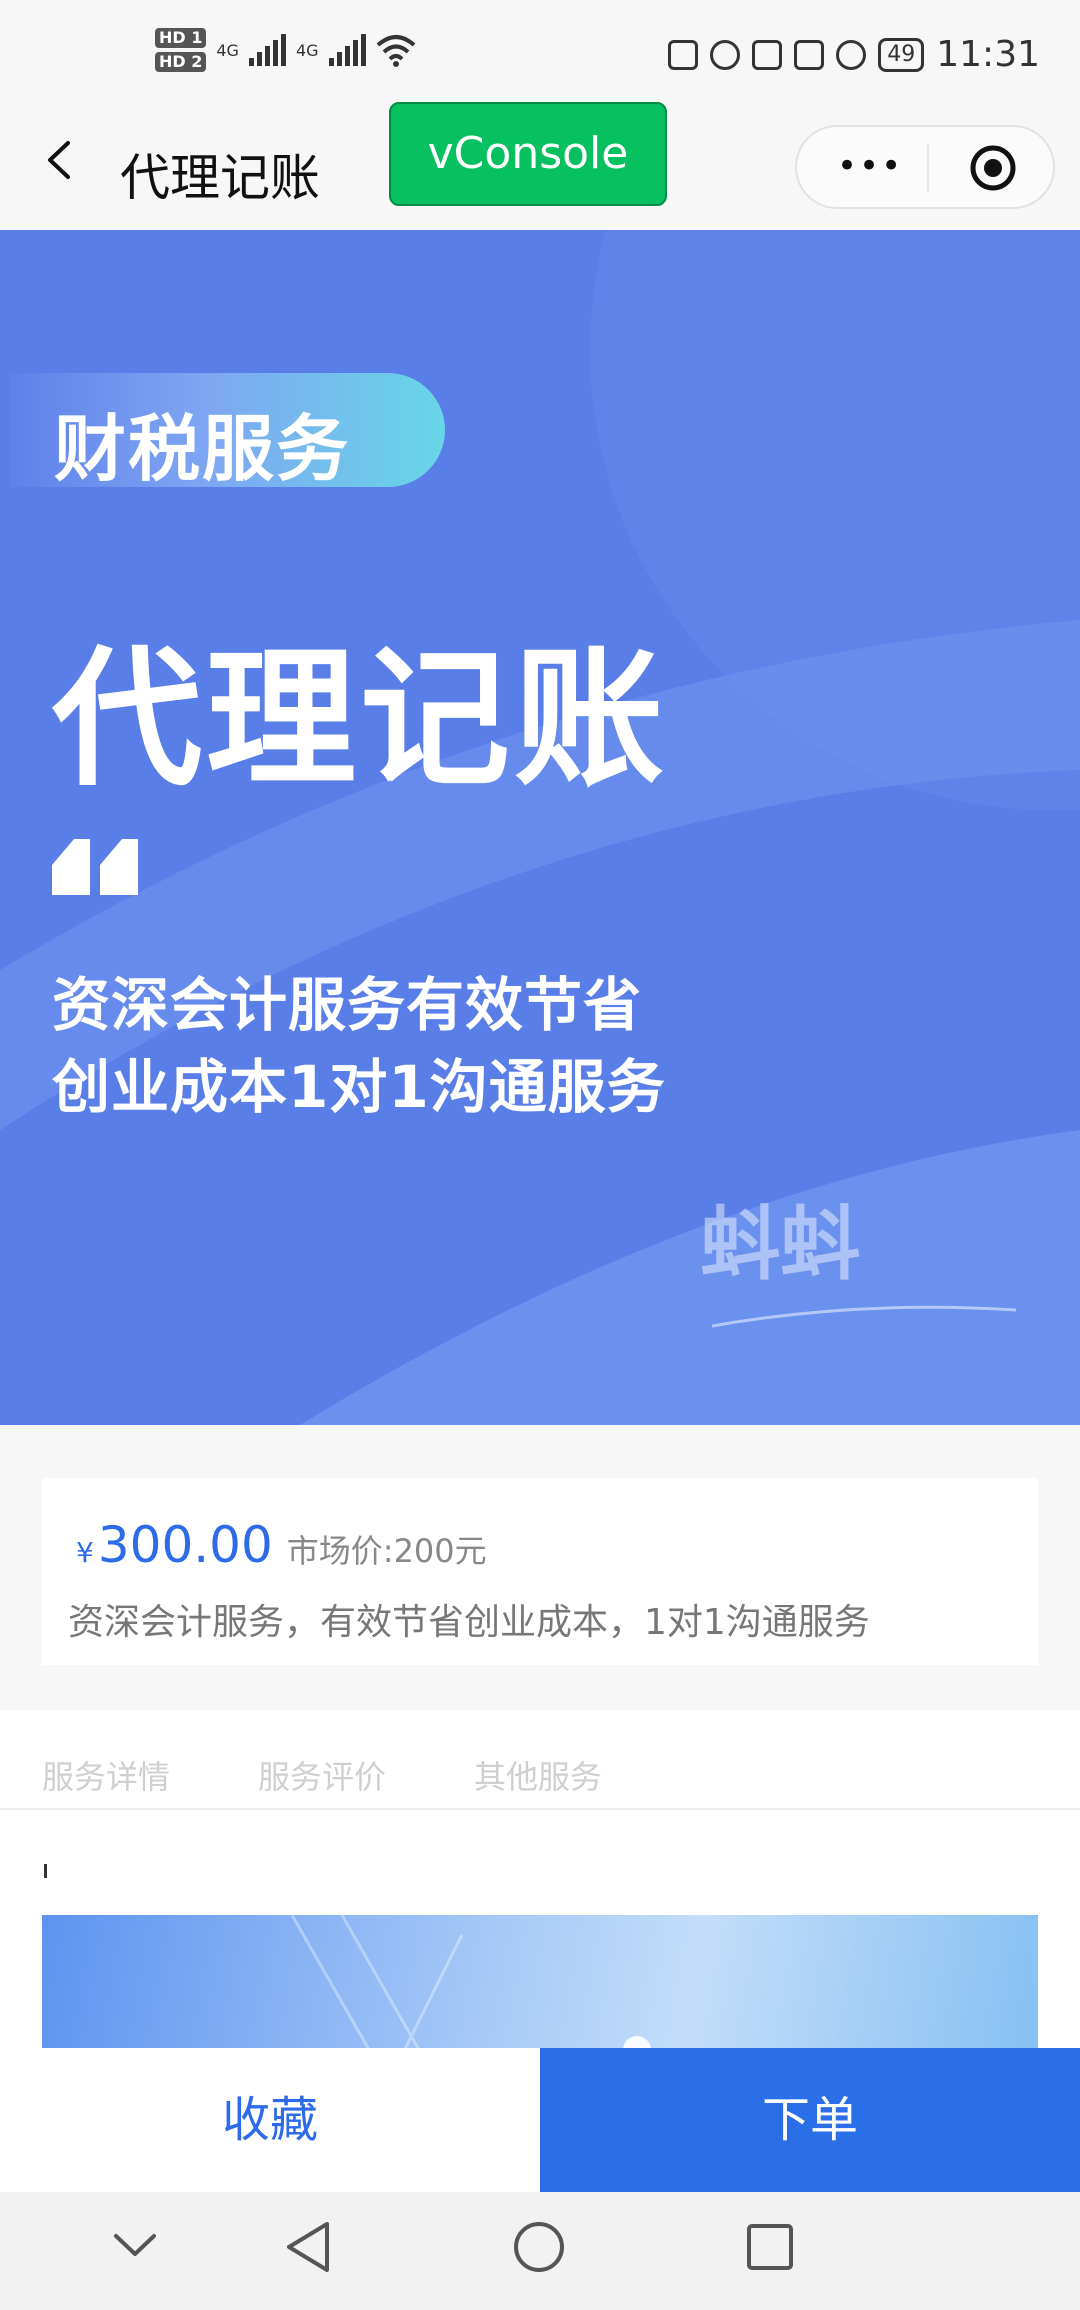 The image size is (1080, 2310). I want to click on signal-group: HD 1 HD 2 4G 4G, so click(285, 50).